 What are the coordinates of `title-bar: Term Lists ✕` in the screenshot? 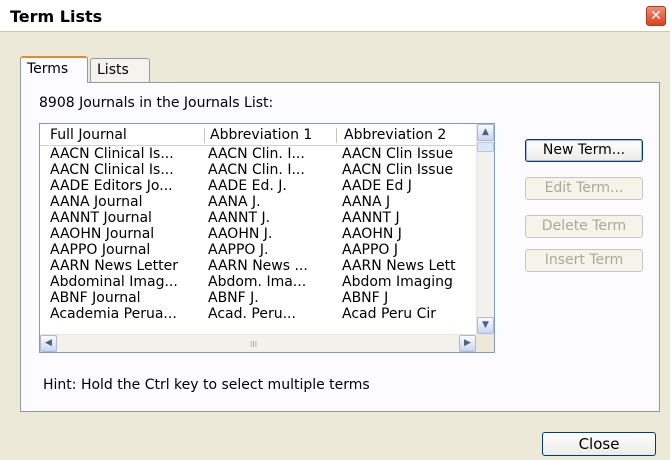 It's located at (335, 16).